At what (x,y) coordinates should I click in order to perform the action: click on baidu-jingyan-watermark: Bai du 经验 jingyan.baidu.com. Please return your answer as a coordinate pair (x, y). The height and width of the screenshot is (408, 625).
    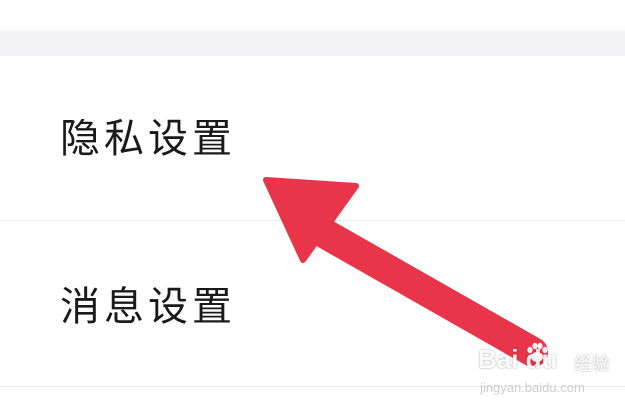
    Looking at the image, I should click on (548, 372).